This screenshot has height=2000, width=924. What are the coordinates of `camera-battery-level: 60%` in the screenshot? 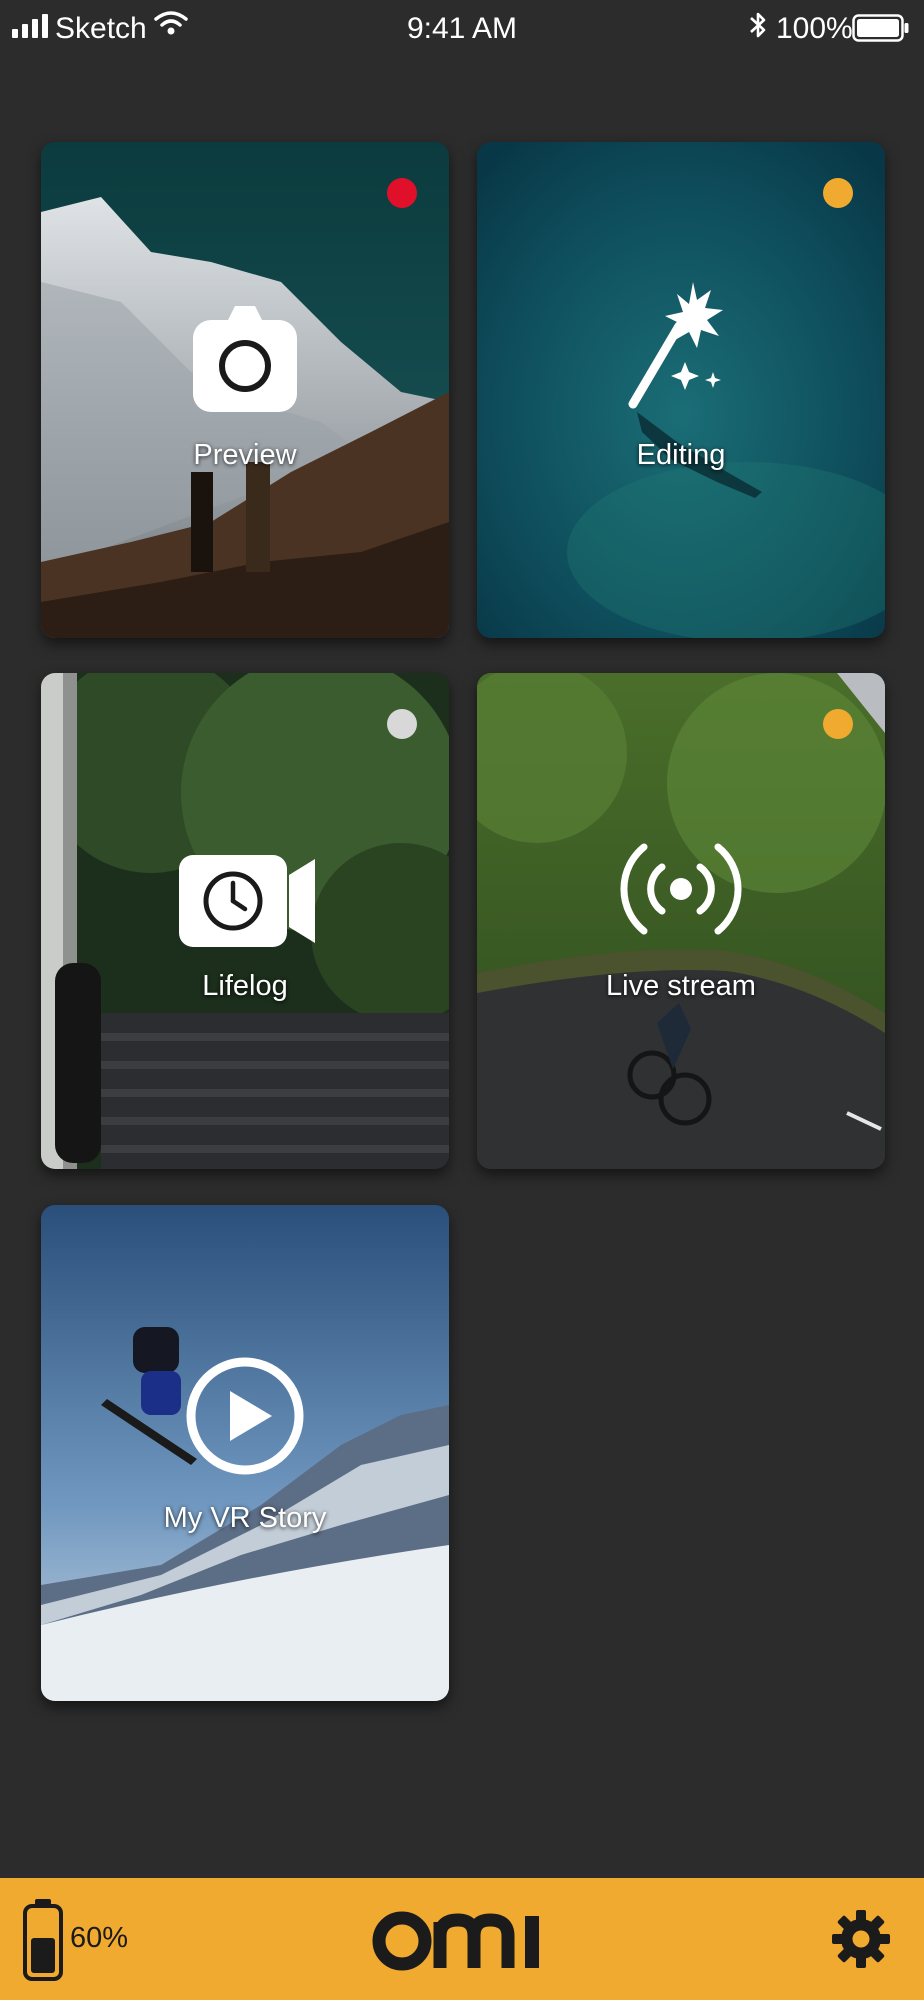 It's located at (99, 1938).